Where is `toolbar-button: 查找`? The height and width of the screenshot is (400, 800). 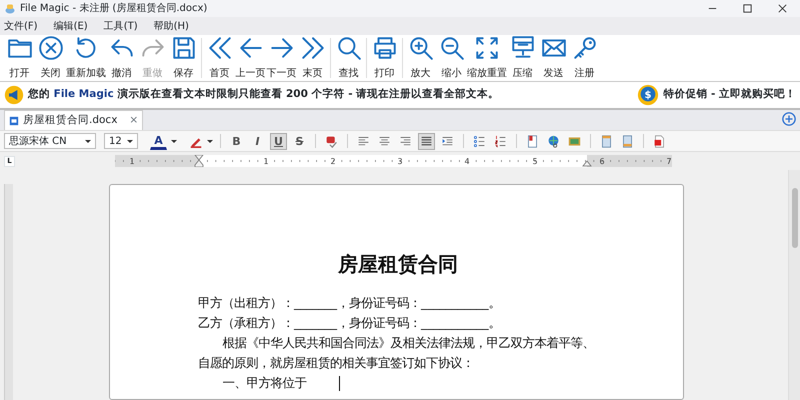 toolbar-button: 查找 is located at coordinates (348, 58).